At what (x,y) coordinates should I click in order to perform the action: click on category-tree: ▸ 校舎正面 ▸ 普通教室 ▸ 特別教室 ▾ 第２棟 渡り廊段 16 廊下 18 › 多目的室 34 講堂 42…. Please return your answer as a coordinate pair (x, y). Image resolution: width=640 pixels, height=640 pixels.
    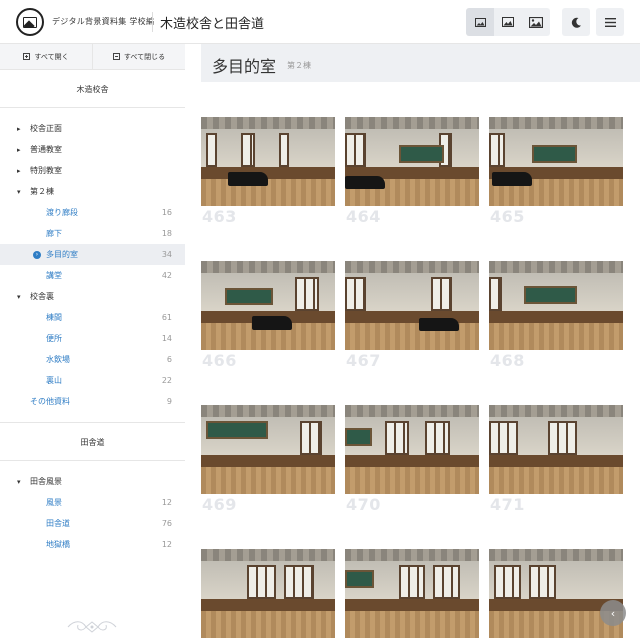
    Looking at the image, I should click on (92, 260).